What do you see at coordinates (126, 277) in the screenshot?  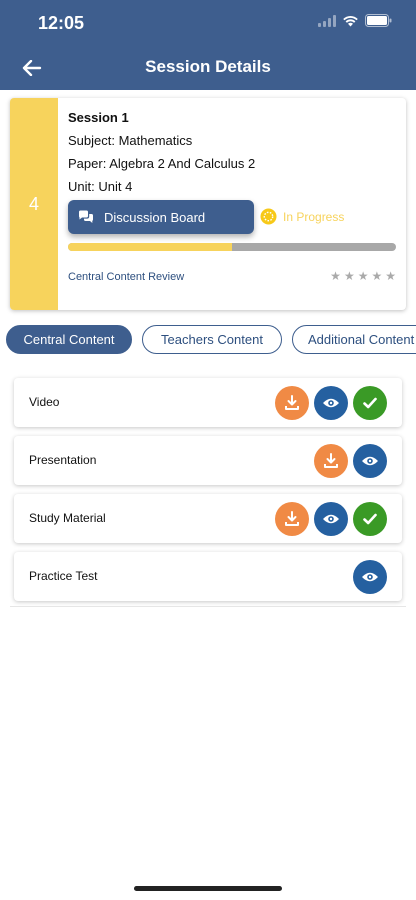 I see `central-content-review-link: Central Content Review` at bounding box center [126, 277].